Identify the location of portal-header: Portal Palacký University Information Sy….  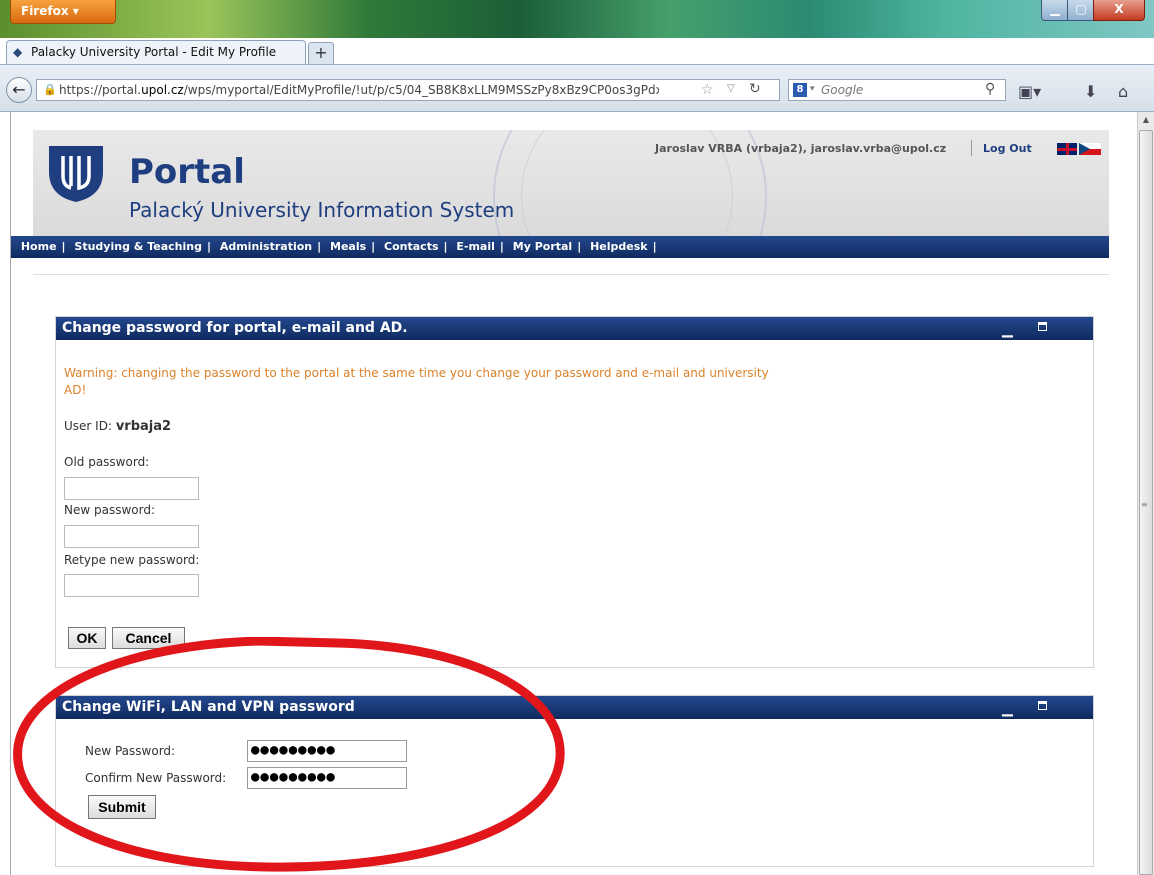
(571, 189).